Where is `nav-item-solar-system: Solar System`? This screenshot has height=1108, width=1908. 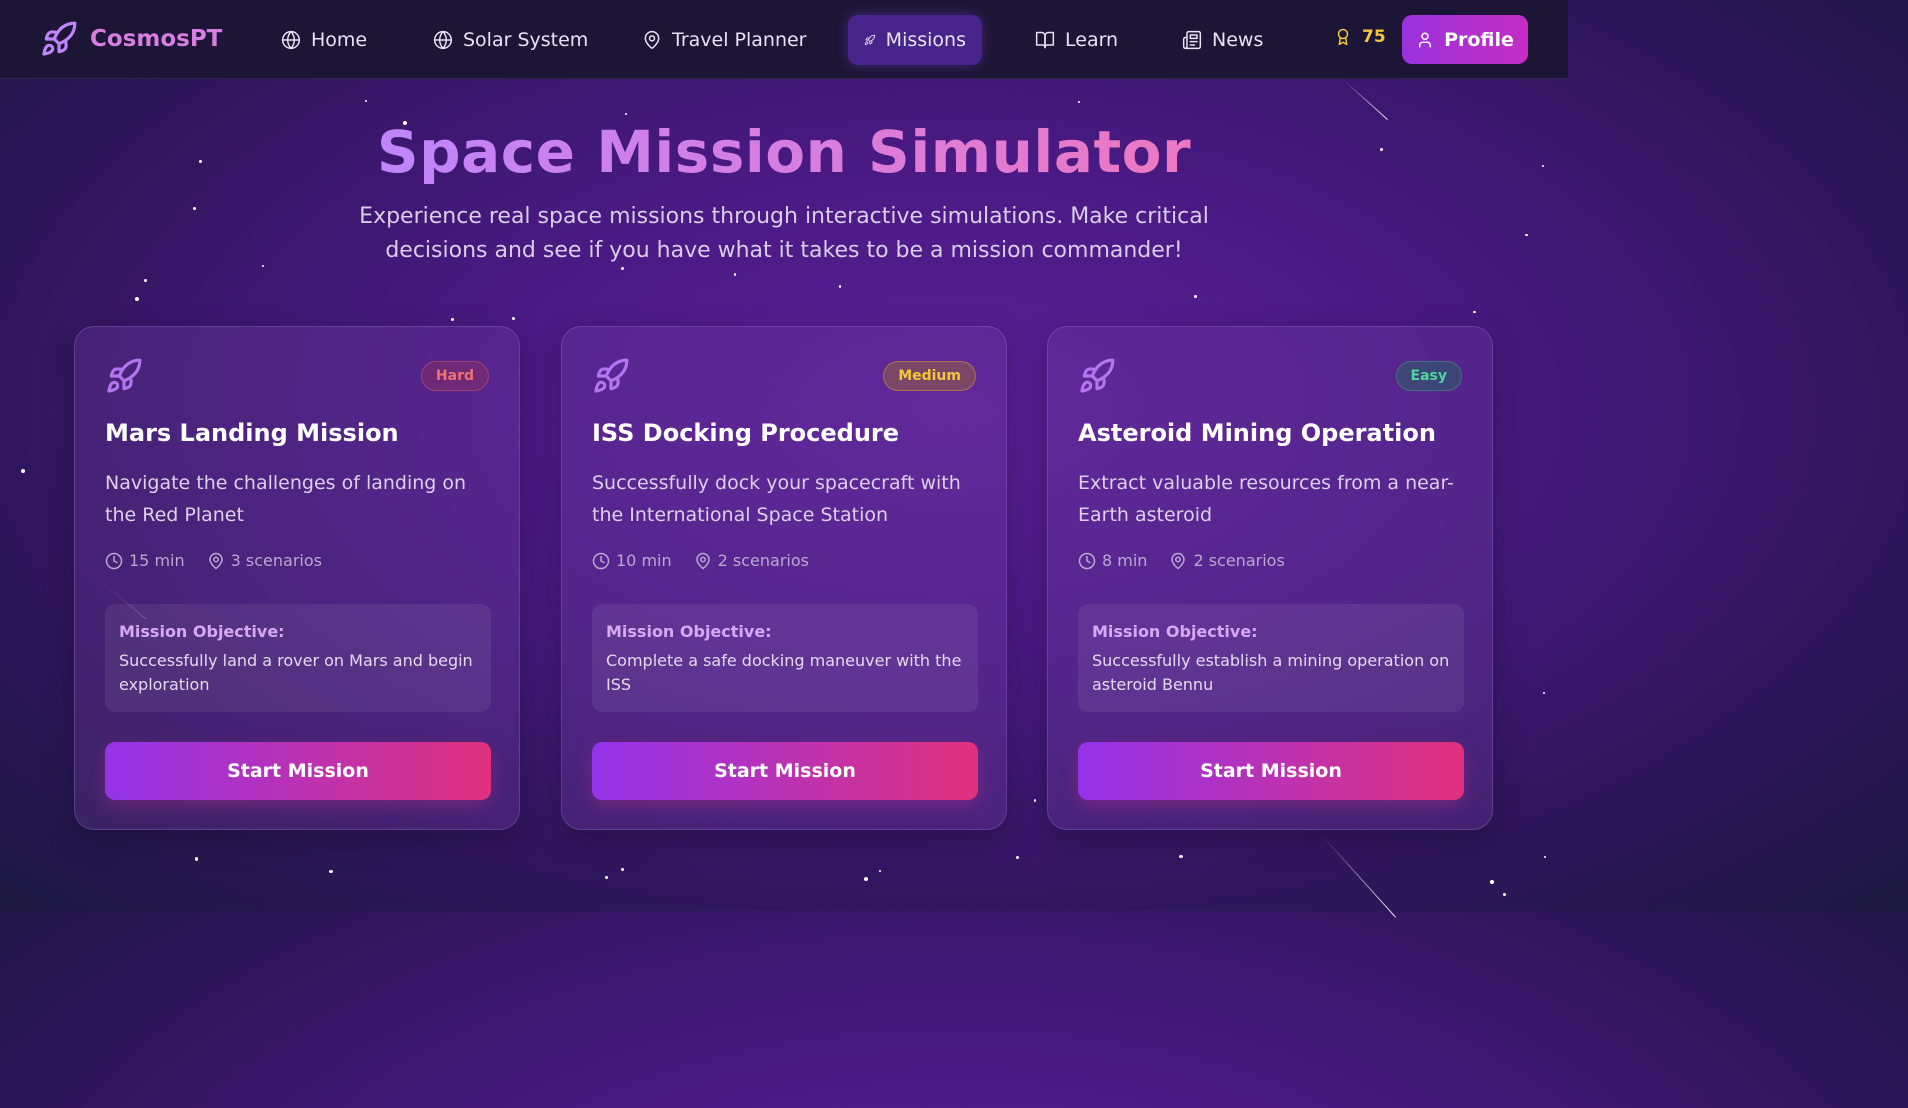
nav-item-solar-system: Solar System is located at coordinates (510, 40).